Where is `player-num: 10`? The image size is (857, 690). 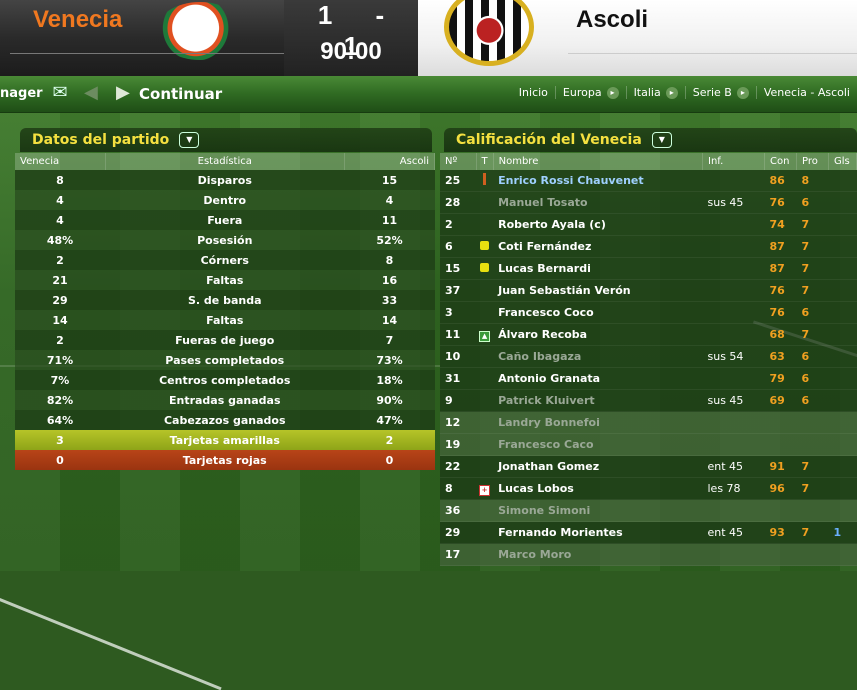
player-num: 10 is located at coordinates (453, 356).